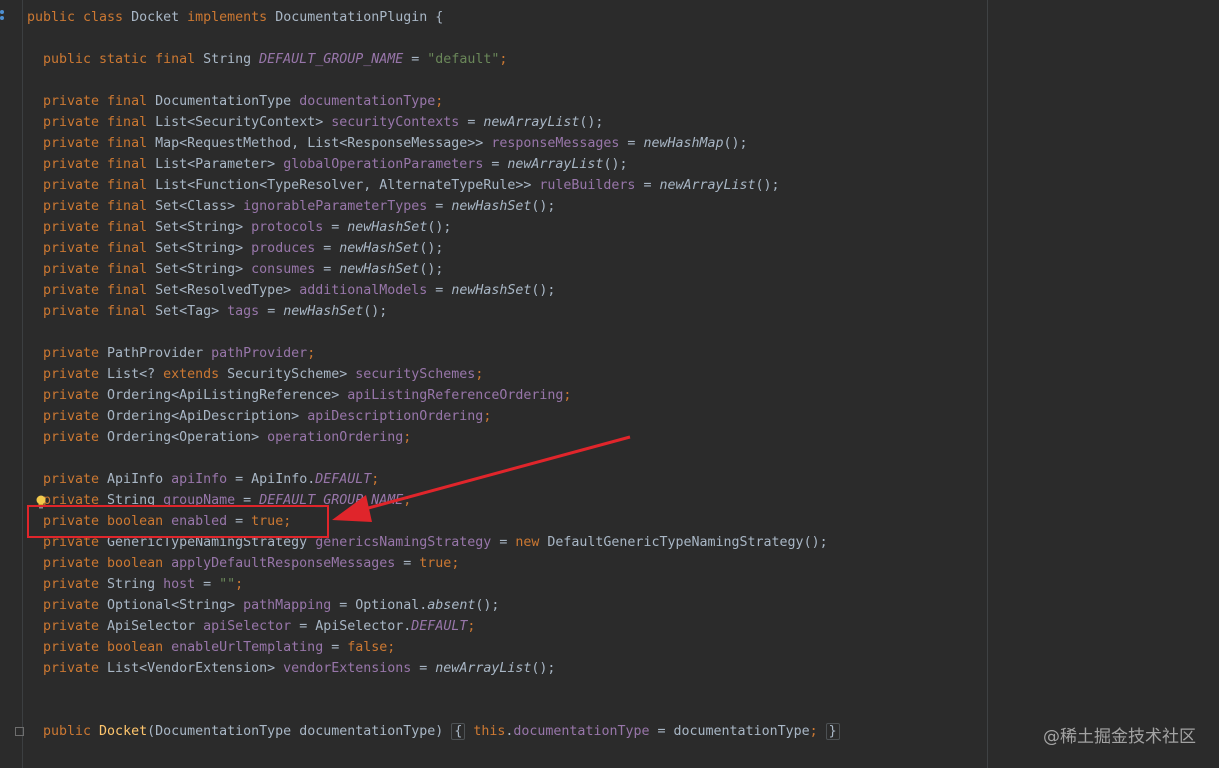  What do you see at coordinates (463, 59) in the screenshot?
I see `token-string: "default"` at bounding box center [463, 59].